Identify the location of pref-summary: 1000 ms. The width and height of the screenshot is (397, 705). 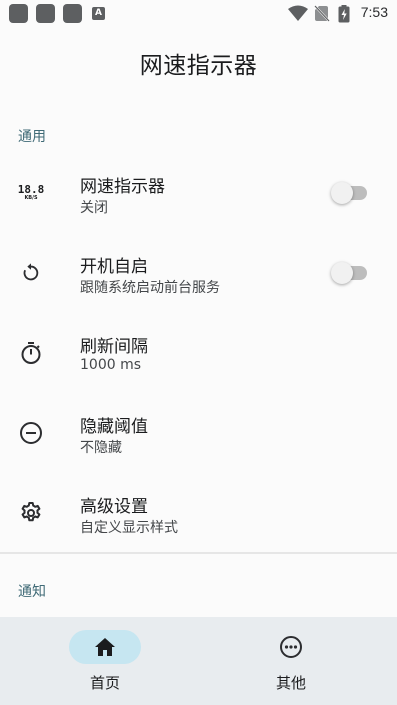
(111, 365).